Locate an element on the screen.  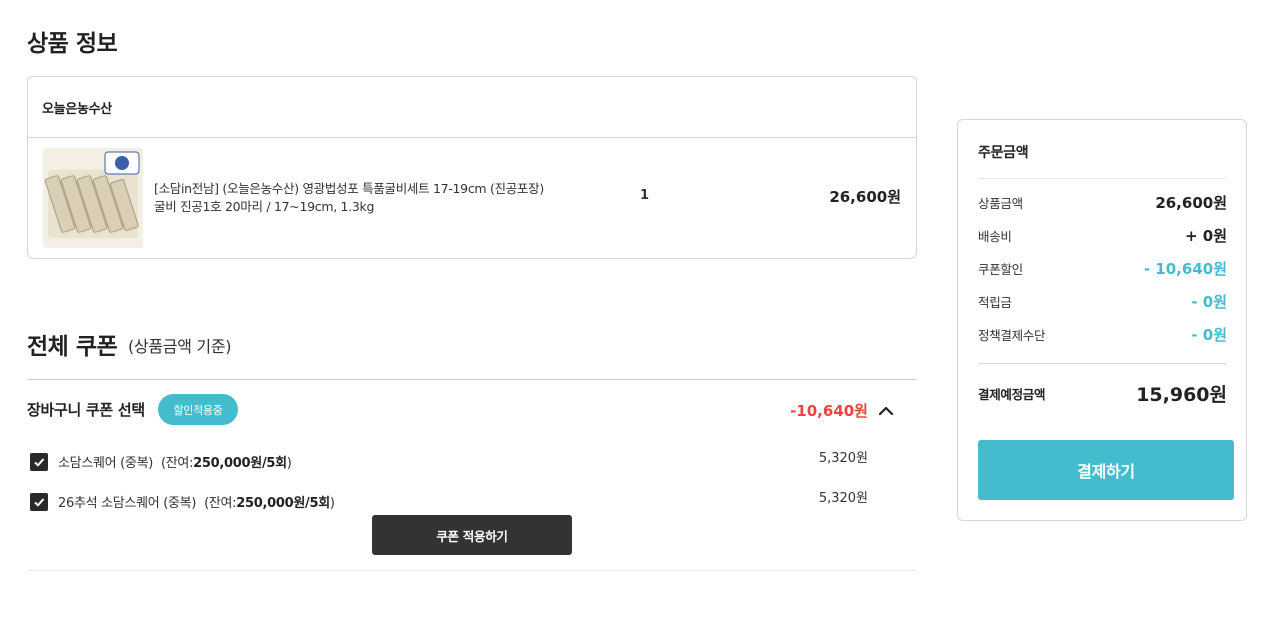
summary-row-shipping: 배송비 + 0원 is located at coordinates (1102, 235).